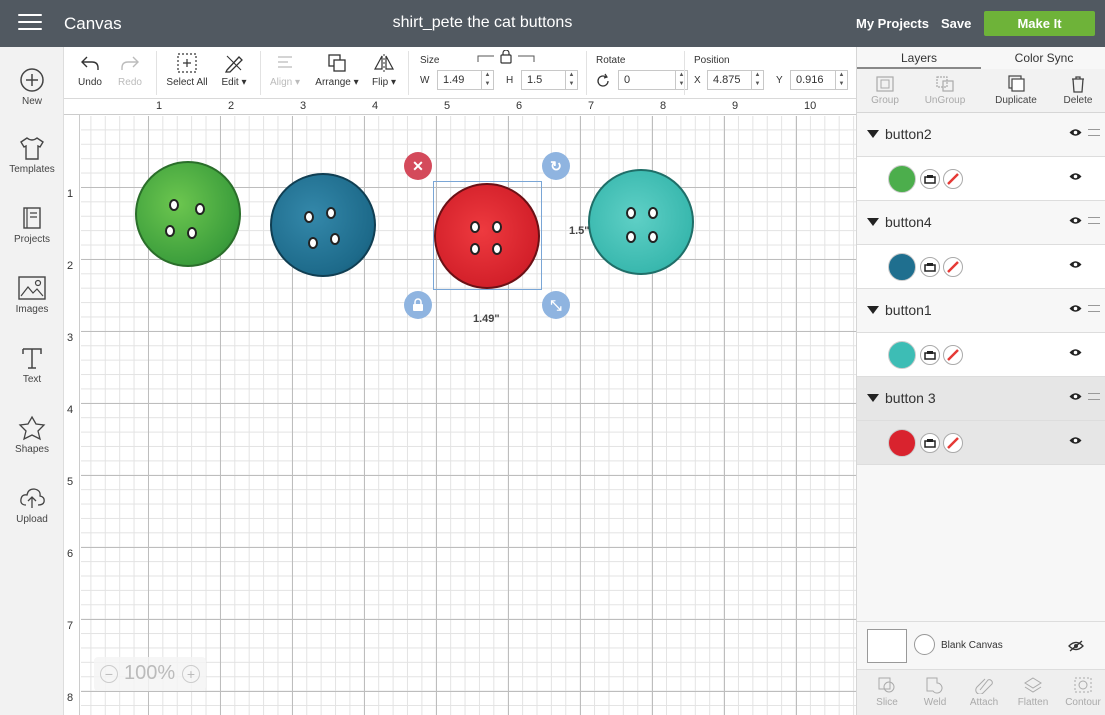 This screenshot has width=1105, height=715. Describe the element at coordinates (465, 80) in the screenshot. I see `width-input: 1.49 ▲ ▼` at that location.